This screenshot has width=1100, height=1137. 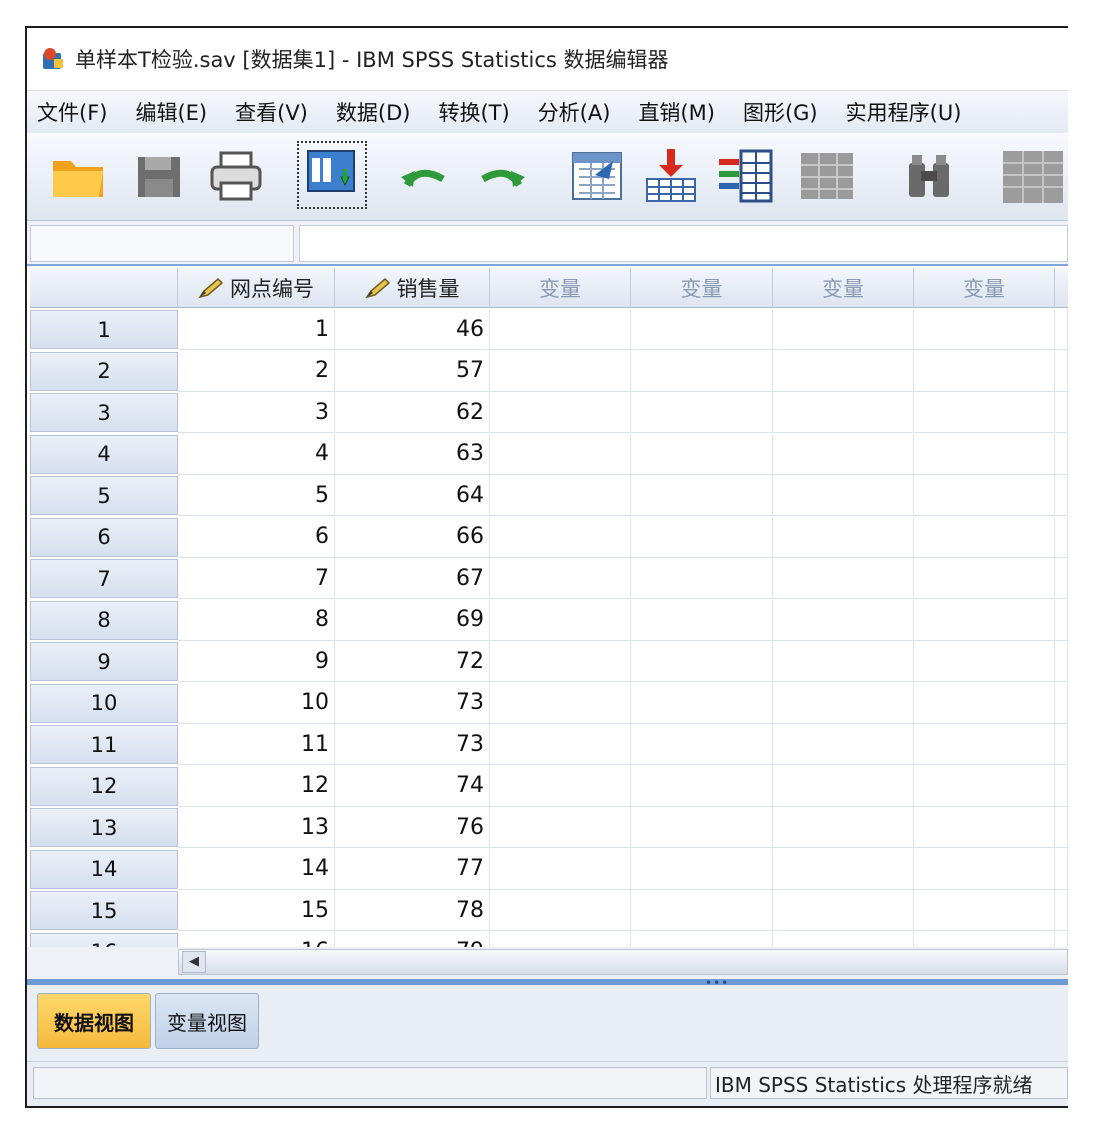 What do you see at coordinates (79, 176) in the screenshot?
I see `open-folder-icon` at bounding box center [79, 176].